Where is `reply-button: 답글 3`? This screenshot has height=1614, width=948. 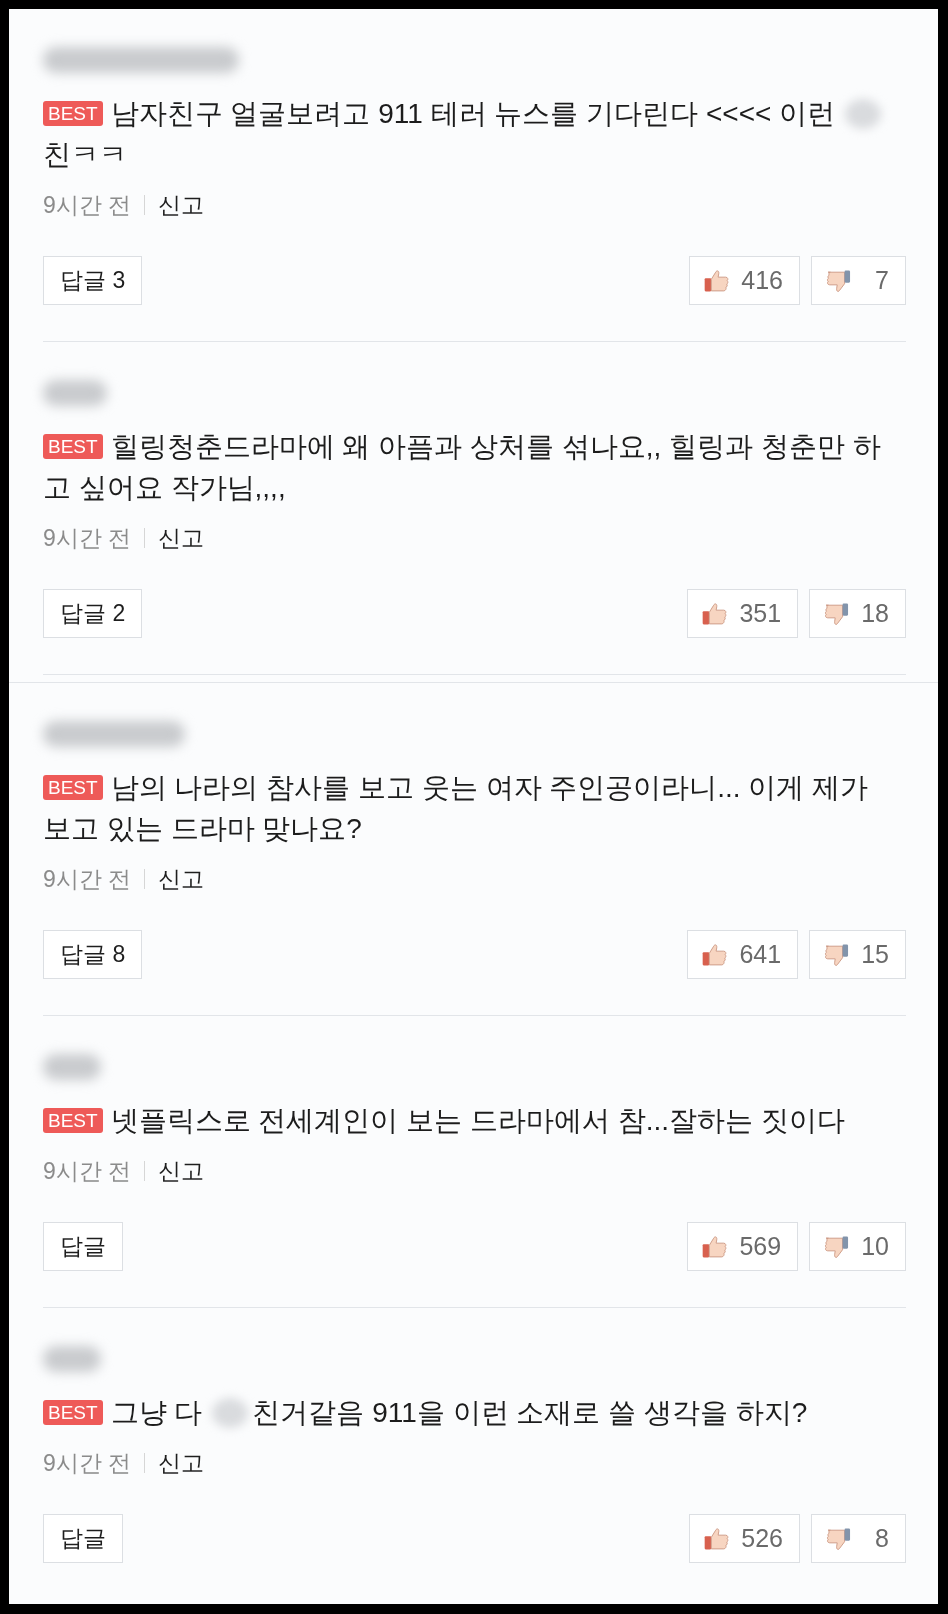
reply-button: 답글 3 is located at coordinates (93, 280).